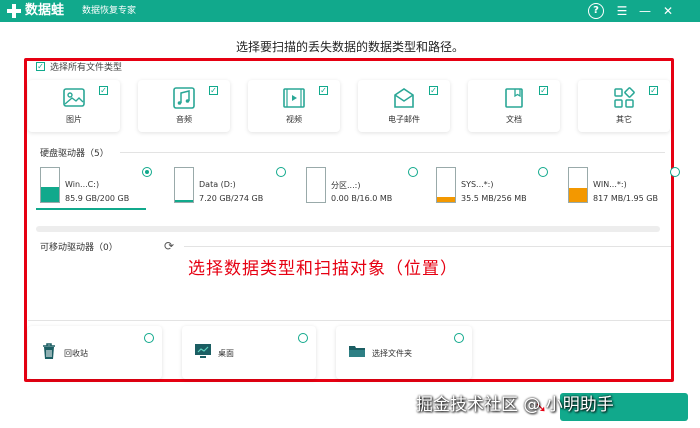 The image size is (700, 428). I want to click on file-type-video: ✓ 视频, so click(294, 106).